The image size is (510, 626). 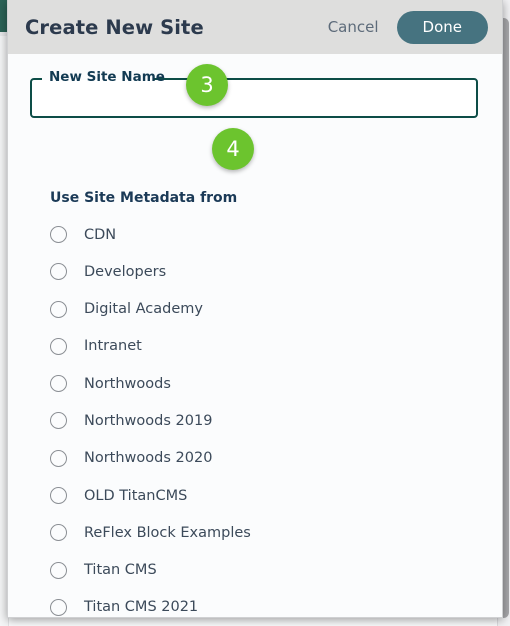 What do you see at coordinates (353, 27) in the screenshot?
I see `cancel-button: Cancel` at bounding box center [353, 27].